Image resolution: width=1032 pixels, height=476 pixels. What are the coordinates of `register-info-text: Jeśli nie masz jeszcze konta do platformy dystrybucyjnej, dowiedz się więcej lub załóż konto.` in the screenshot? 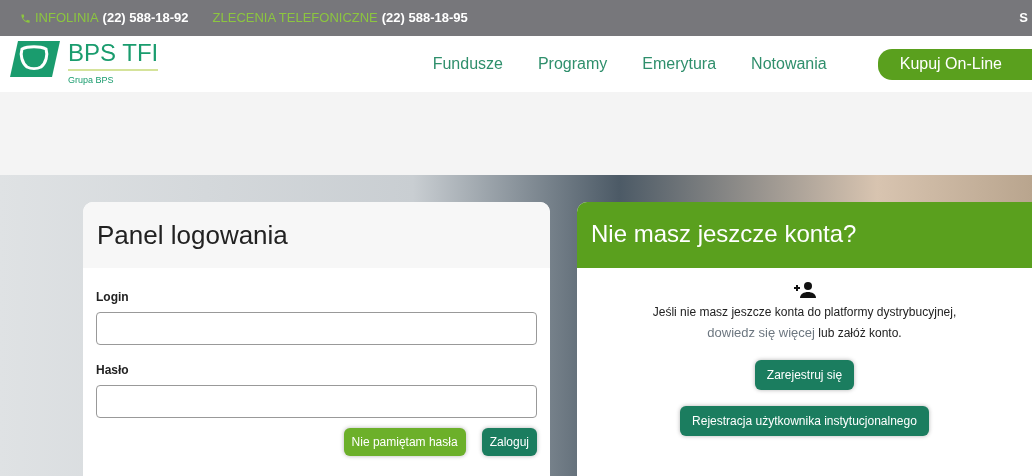 It's located at (804, 323).